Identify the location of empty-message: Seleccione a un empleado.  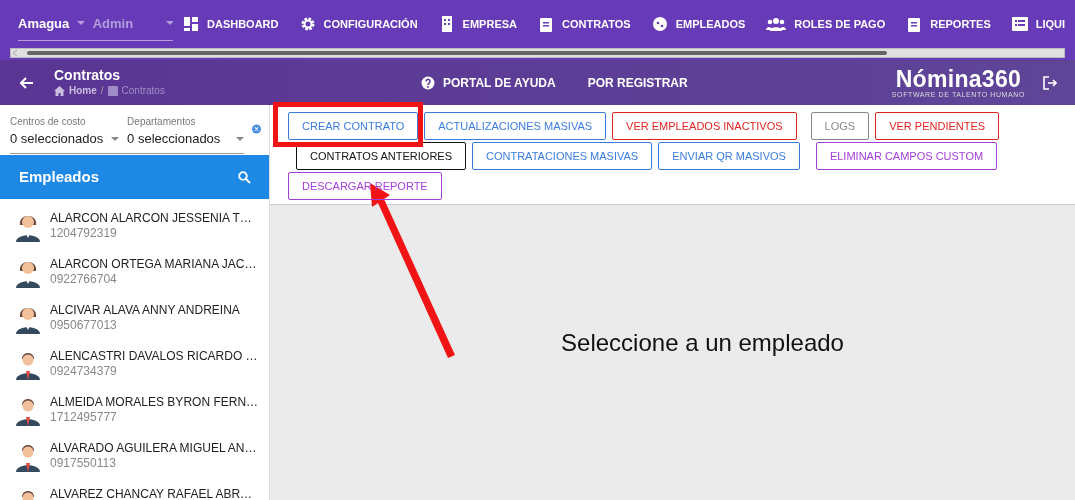
(702, 342).